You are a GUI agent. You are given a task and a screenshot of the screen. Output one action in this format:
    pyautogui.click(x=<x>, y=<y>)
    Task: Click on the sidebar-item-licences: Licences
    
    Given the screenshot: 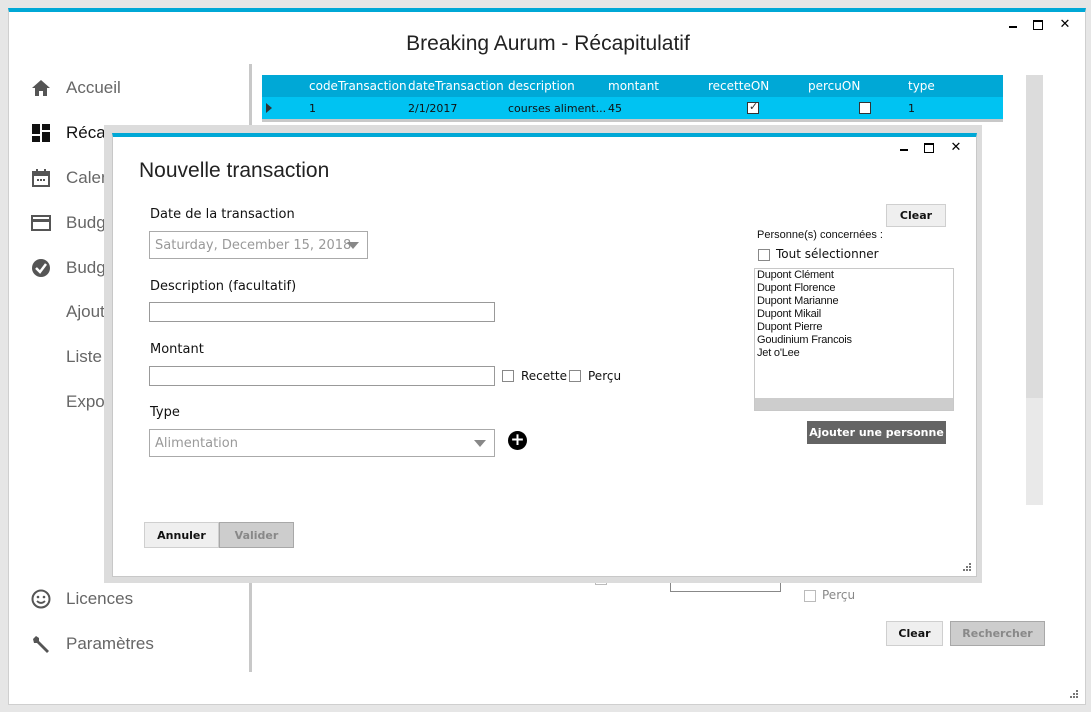 What is the action you would take?
    pyautogui.click(x=81, y=599)
    